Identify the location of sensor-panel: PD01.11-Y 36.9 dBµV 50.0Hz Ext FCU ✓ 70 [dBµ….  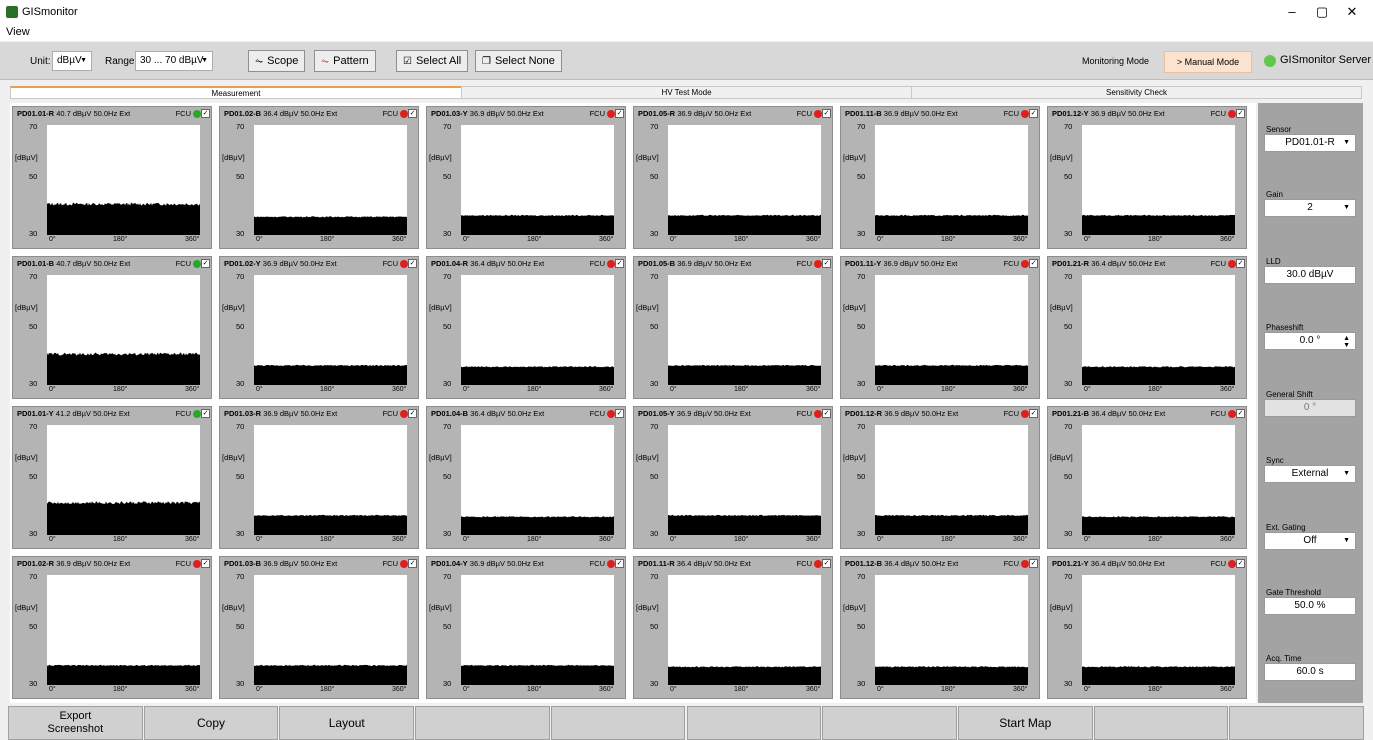
(940, 327).